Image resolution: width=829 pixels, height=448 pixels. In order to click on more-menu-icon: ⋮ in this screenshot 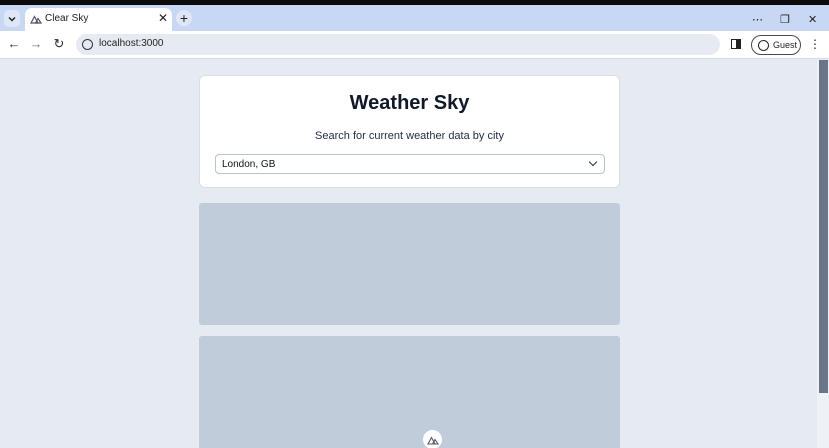, I will do `click(815, 44)`.